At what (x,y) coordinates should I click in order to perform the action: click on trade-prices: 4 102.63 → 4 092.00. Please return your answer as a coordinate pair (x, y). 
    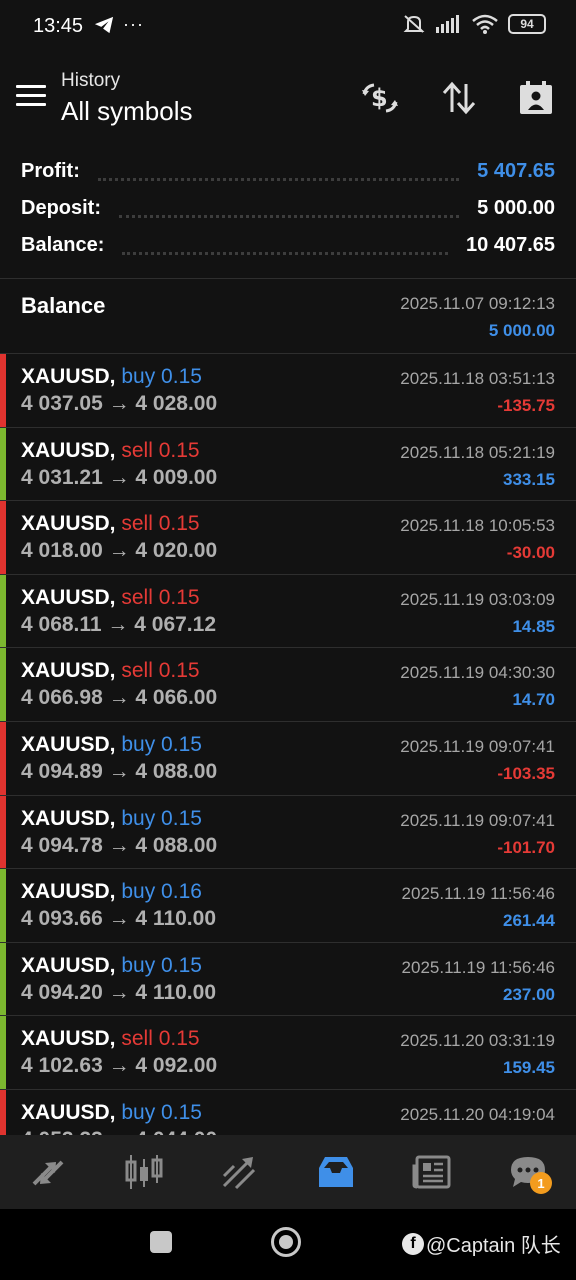
    Looking at the image, I should click on (119, 1066).